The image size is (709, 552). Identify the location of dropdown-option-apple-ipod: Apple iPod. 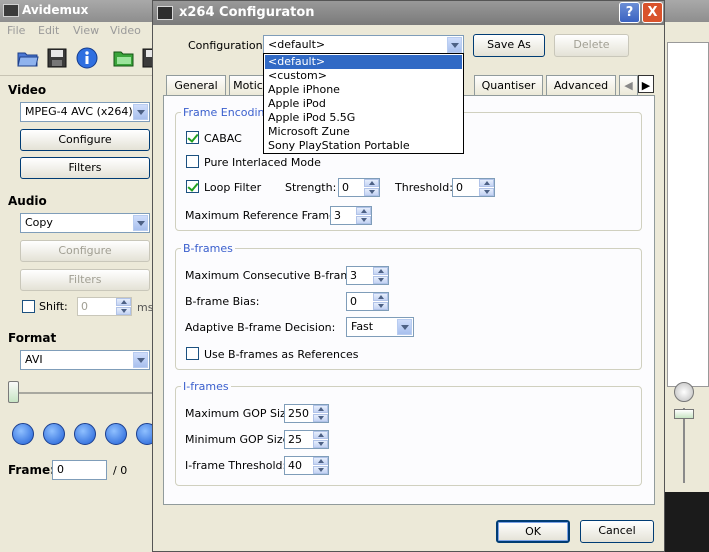
(363, 104).